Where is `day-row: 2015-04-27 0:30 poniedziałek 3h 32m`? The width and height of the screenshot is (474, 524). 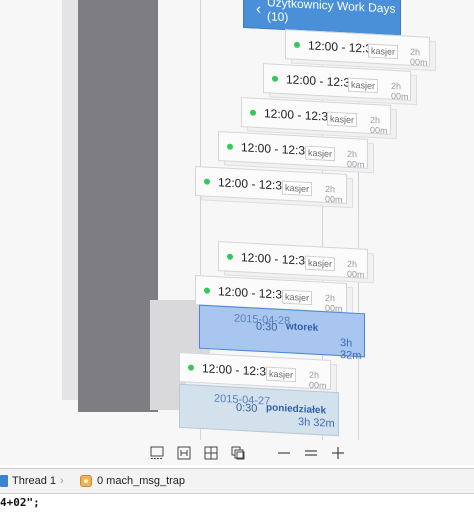 day-row: 2015-04-27 0:30 poniedziałek 3h 32m is located at coordinates (259, 410).